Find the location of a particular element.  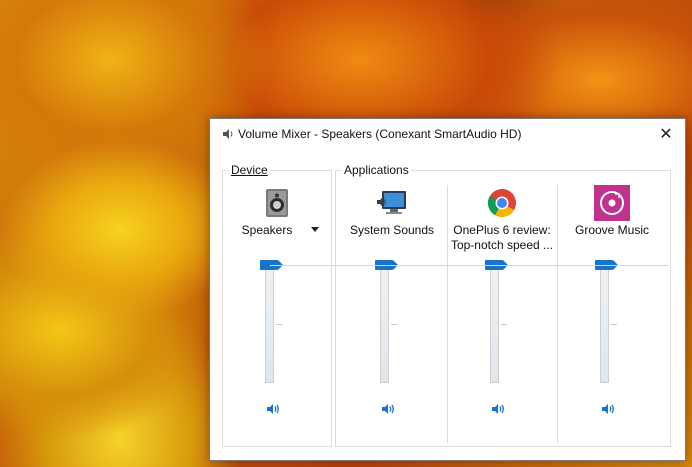

device-group-left-border is located at coordinates (222, 308).